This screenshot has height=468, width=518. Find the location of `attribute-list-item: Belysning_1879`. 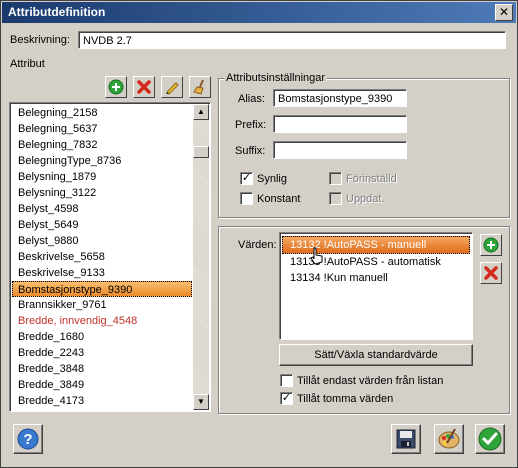

attribute-list-item: Belysning_1879 is located at coordinates (102, 177).